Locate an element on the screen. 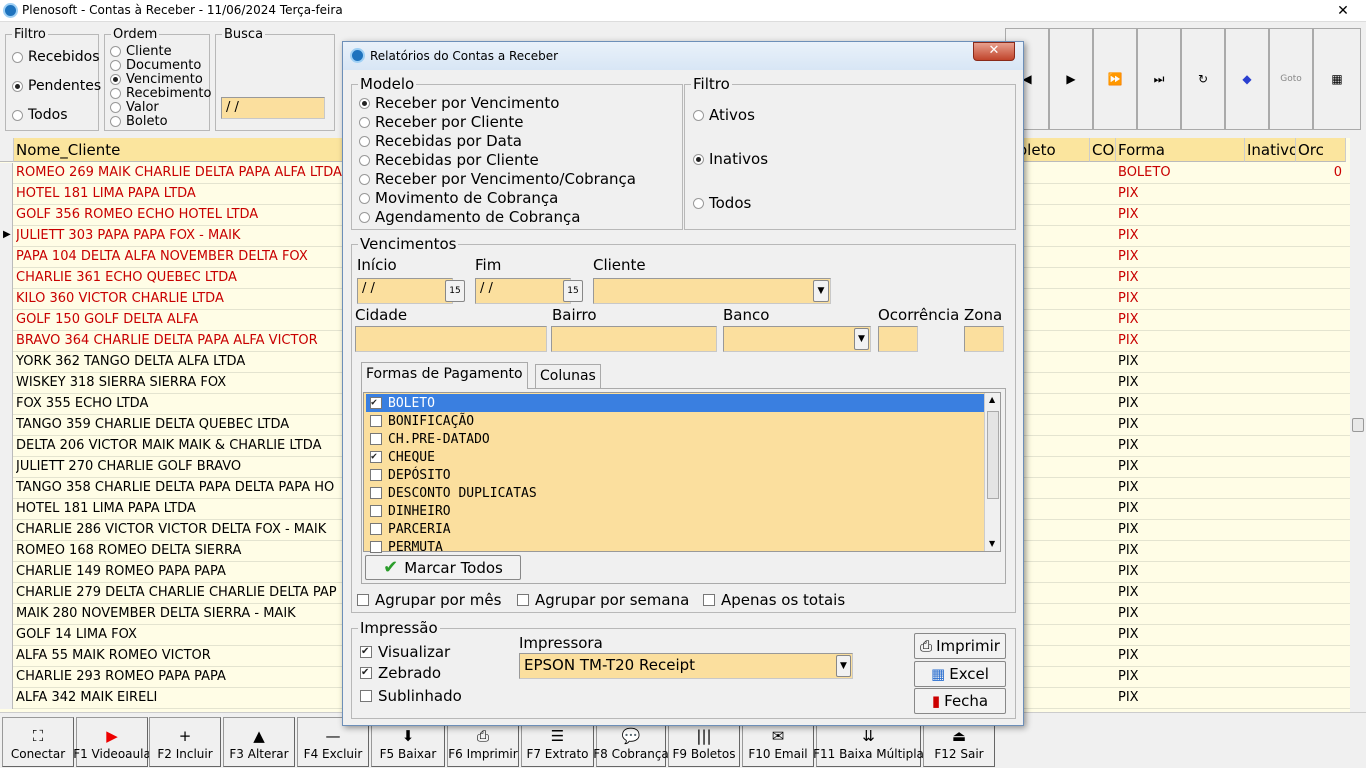 This screenshot has width=1366, height=768. impressora-select: EPSON TM-T20 Receipt is located at coordinates (686, 666).